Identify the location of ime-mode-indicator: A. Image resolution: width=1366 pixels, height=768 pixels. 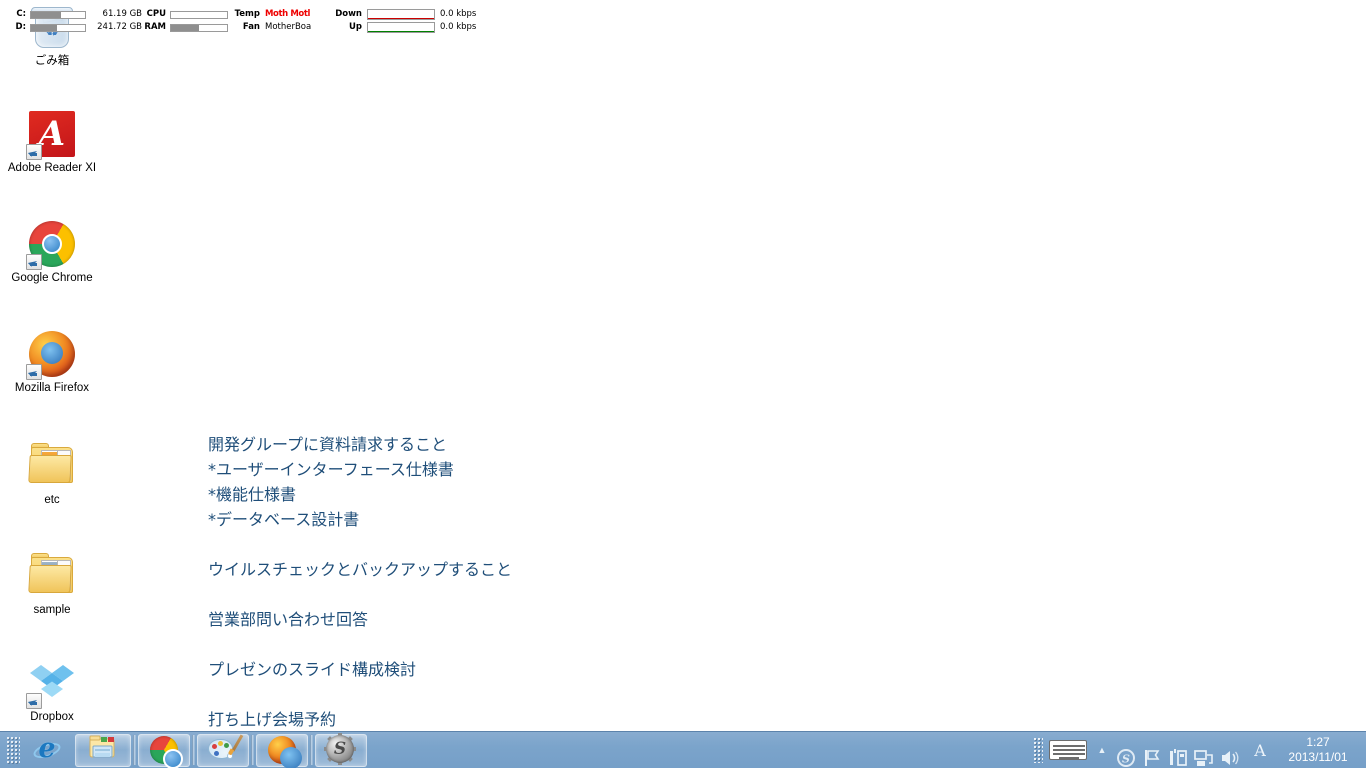
(1260, 750).